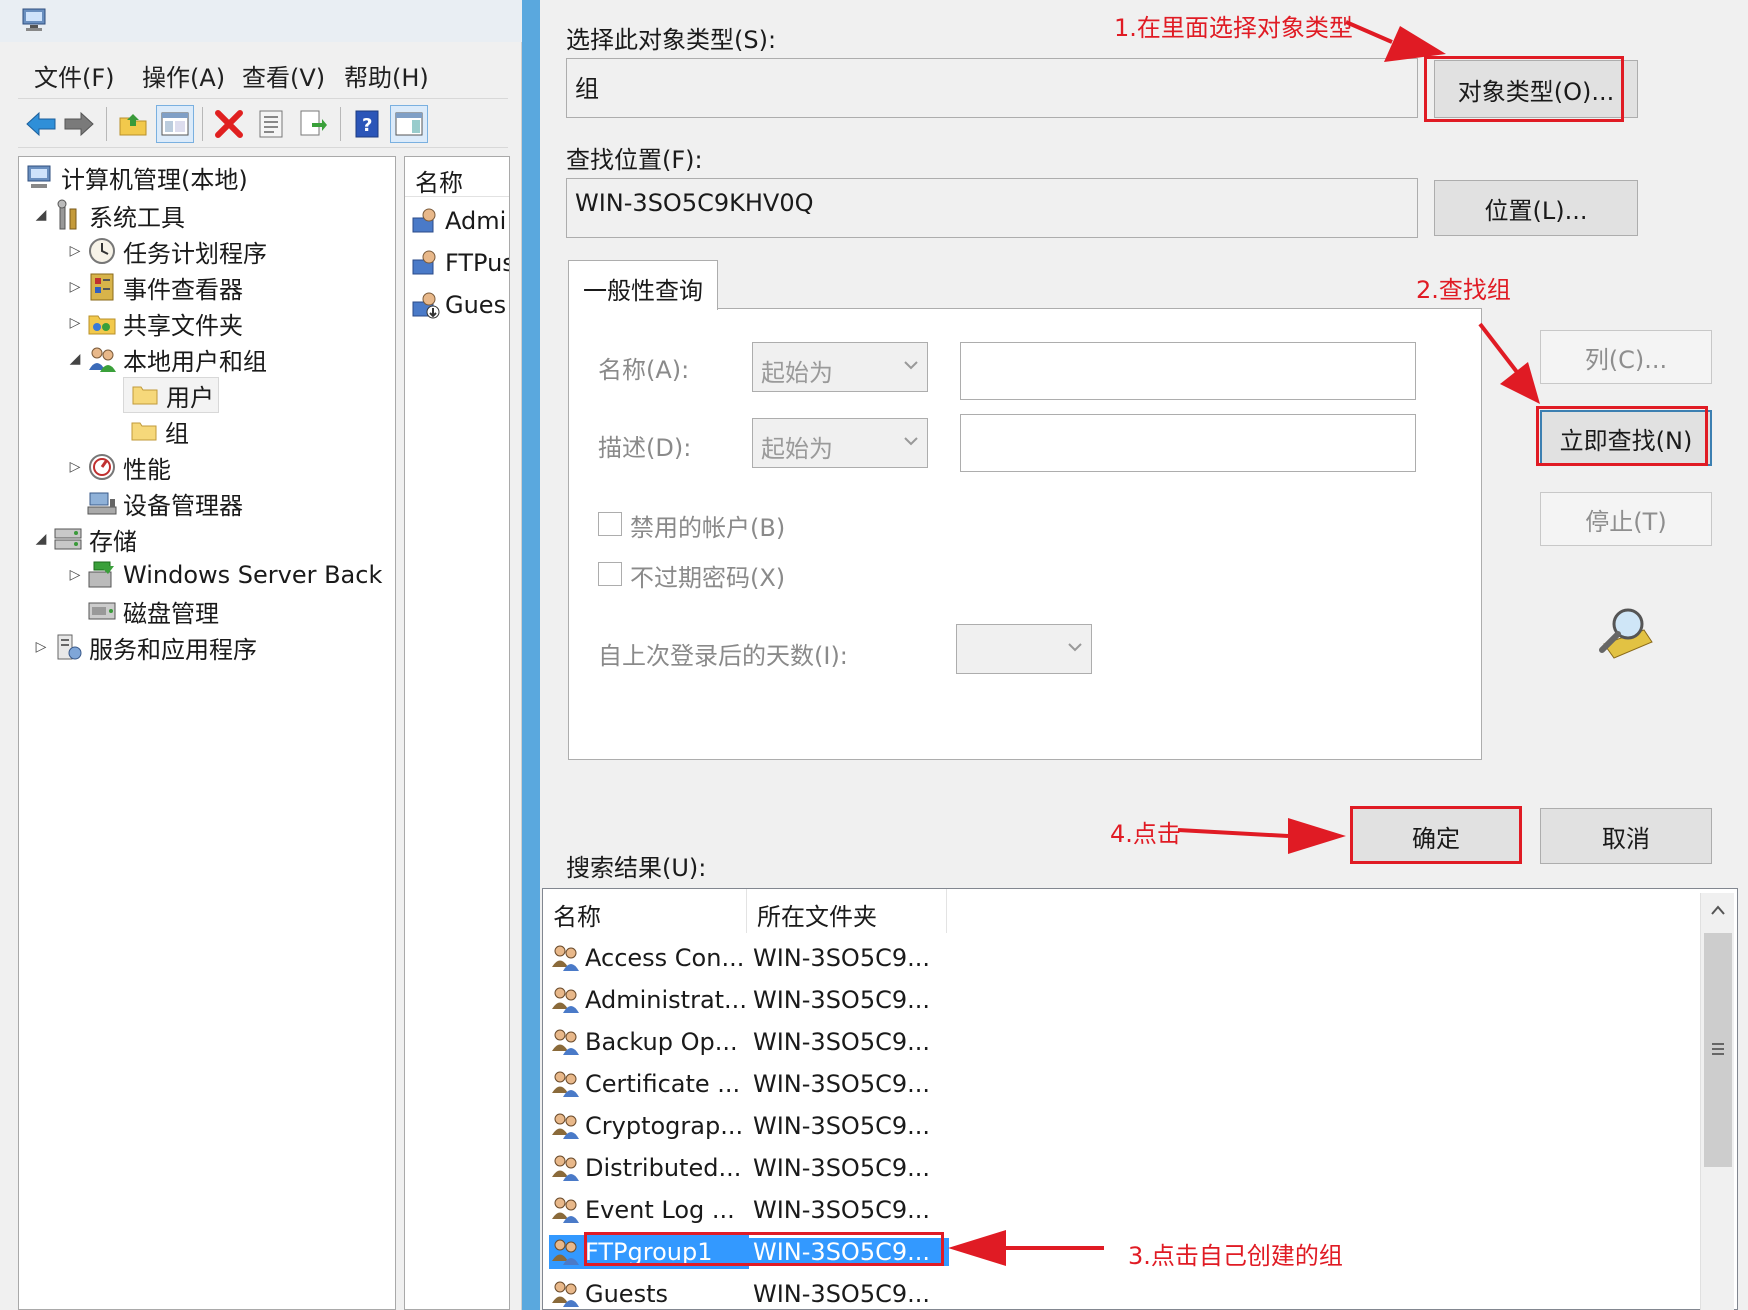  What do you see at coordinates (1024, 649) in the screenshot?
I see `days-since-logon-select` at bounding box center [1024, 649].